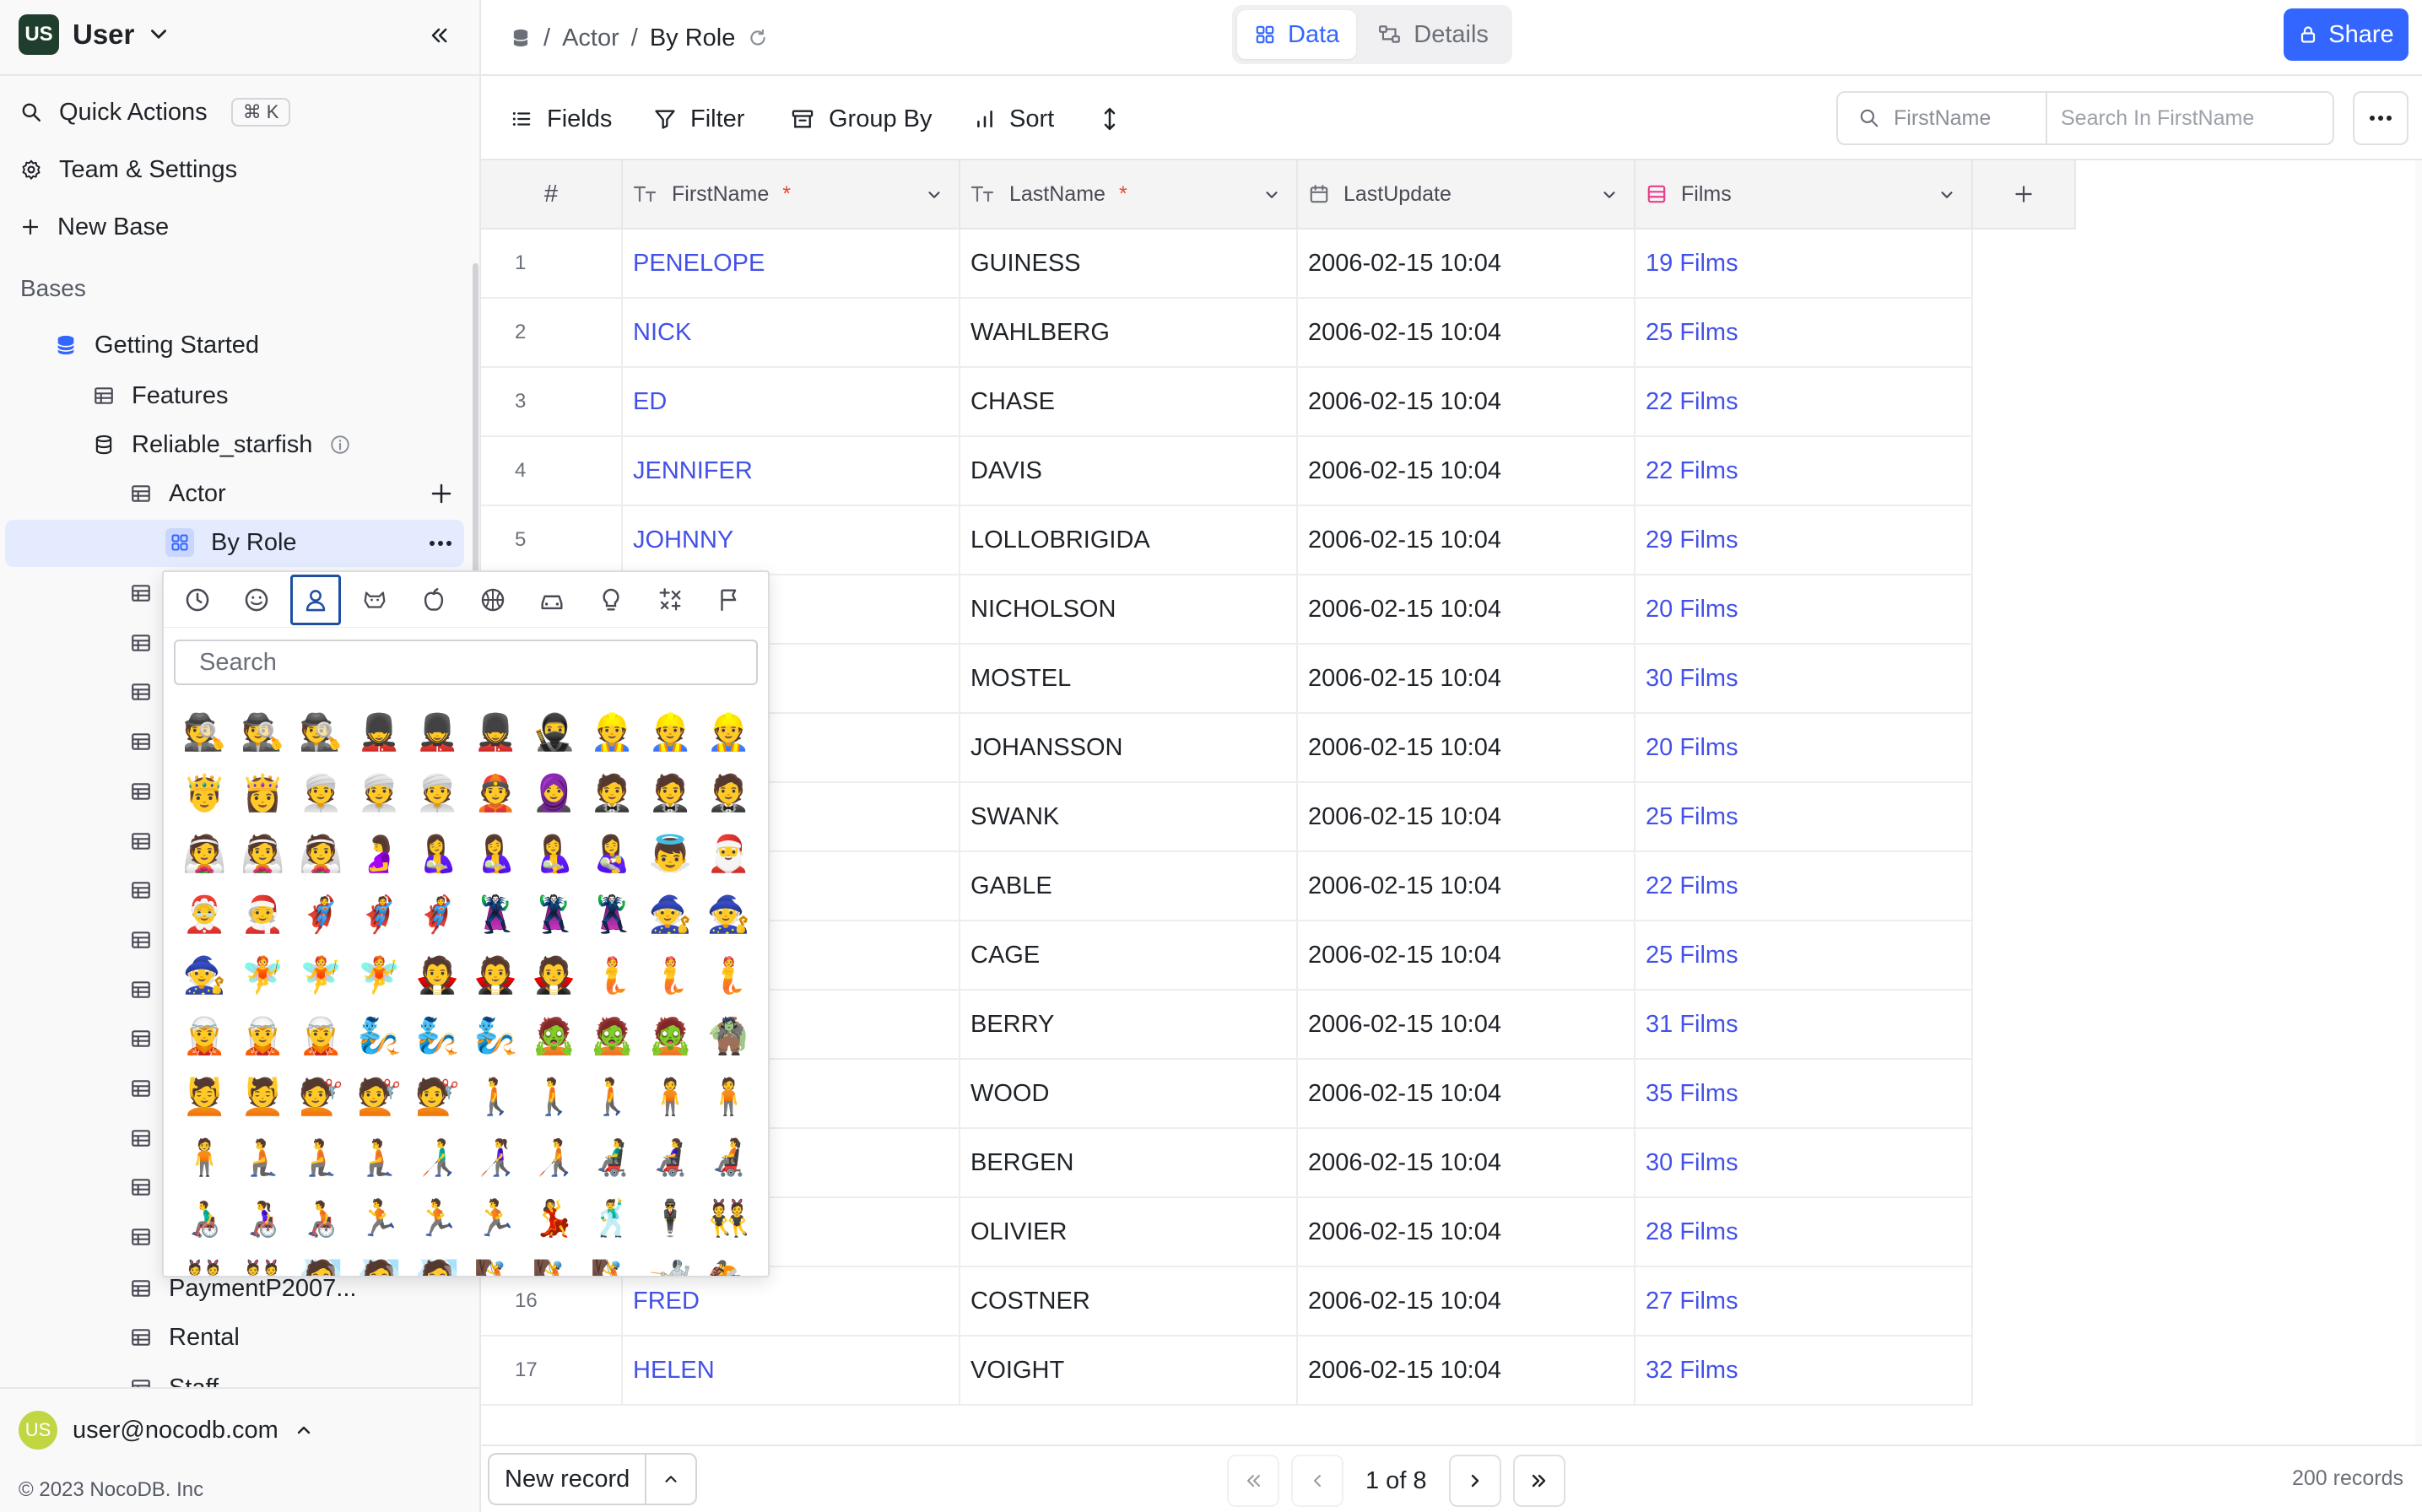 The image size is (2422, 1512). I want to click on emoji-item: 🎅, so click(729, 854).